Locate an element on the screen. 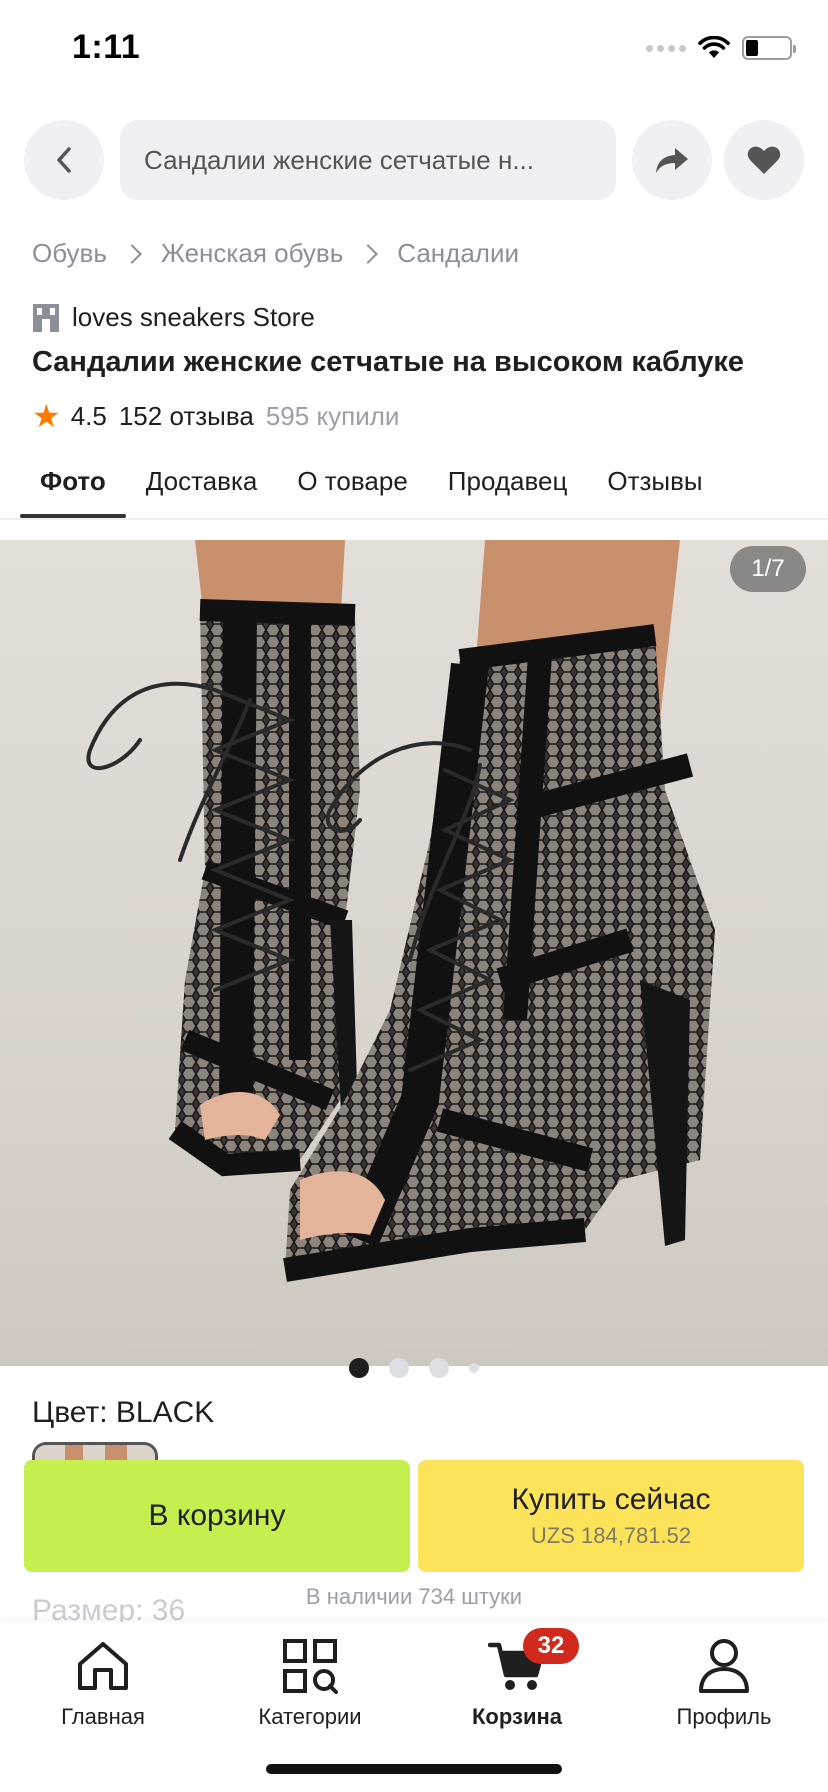 This screenshot has width=828, height=1792. image-counter: 1/7 is located at coordinates (768, 569).